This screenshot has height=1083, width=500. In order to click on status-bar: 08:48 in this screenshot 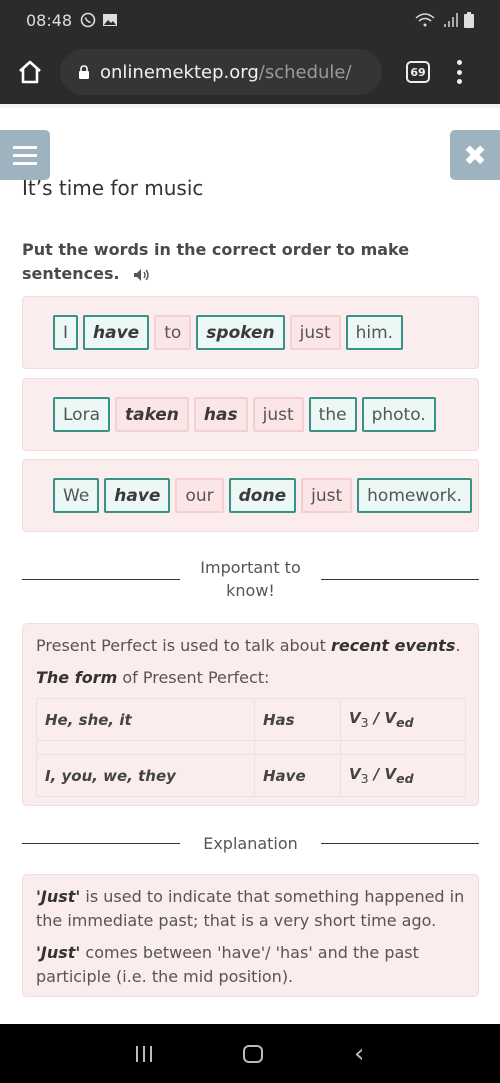, I will do `click(250, 20)`.